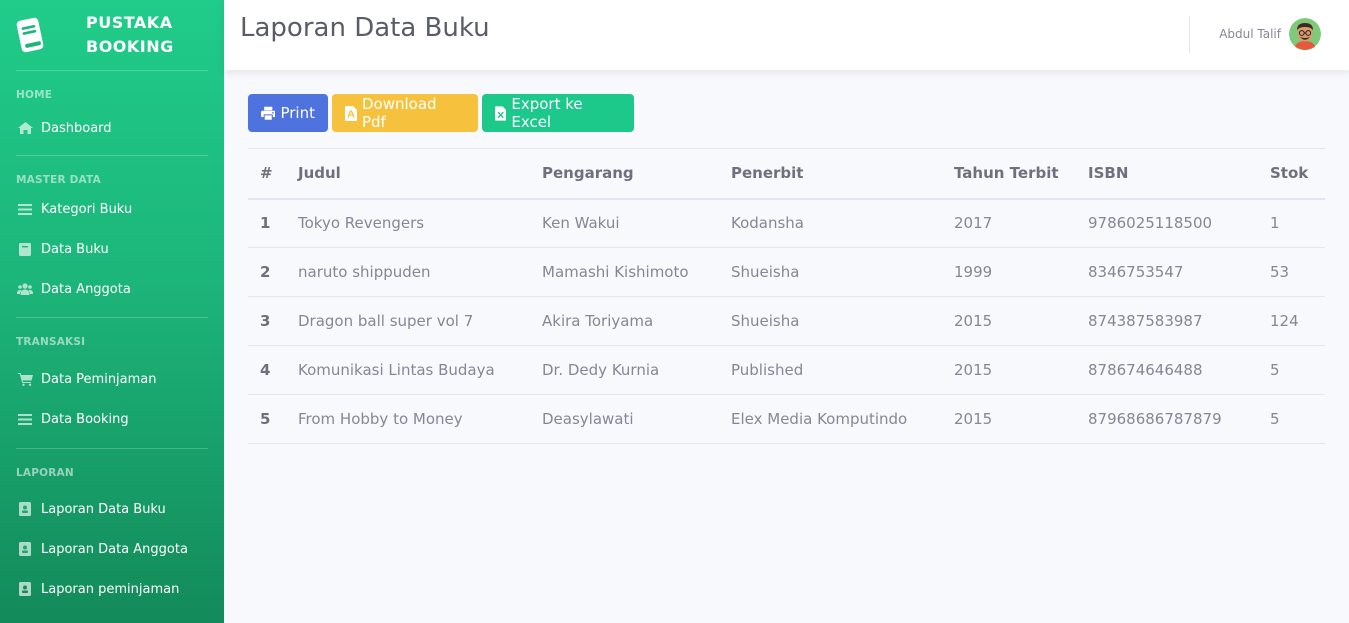  Describe the element at coordinates (266, 173) in the screenshot. I see `col-header-number: #` at that location.